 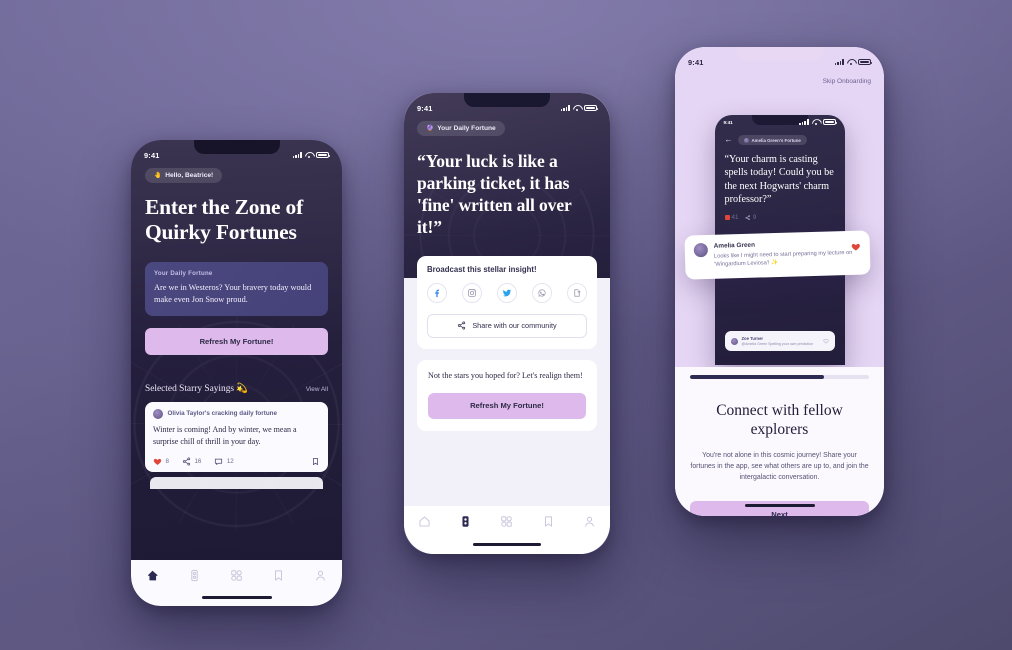 What do you see at coordinates (772, 140) in the screenshot?
I see `nested-fortune-pill: Amelia Green's Fortune` at bounding box center [772, 140].